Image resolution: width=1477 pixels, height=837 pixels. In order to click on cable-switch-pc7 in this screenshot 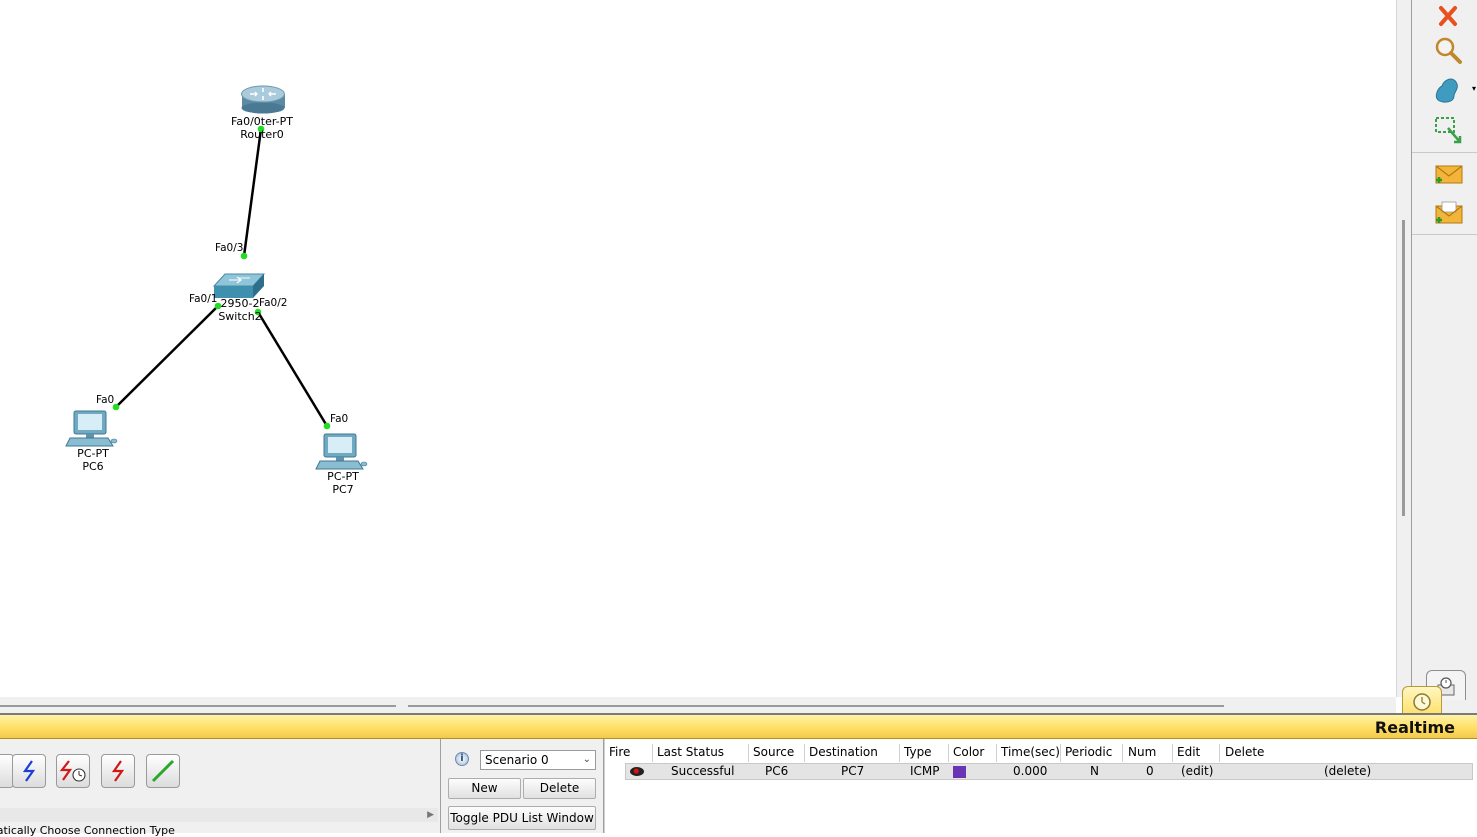, I will do `click(292, 369)`.